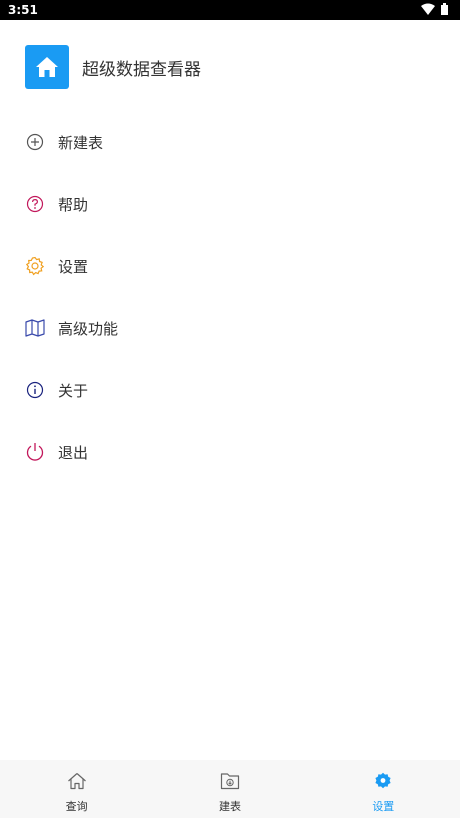  I want to click on tab-create-table: 建表, so click(229, 789).